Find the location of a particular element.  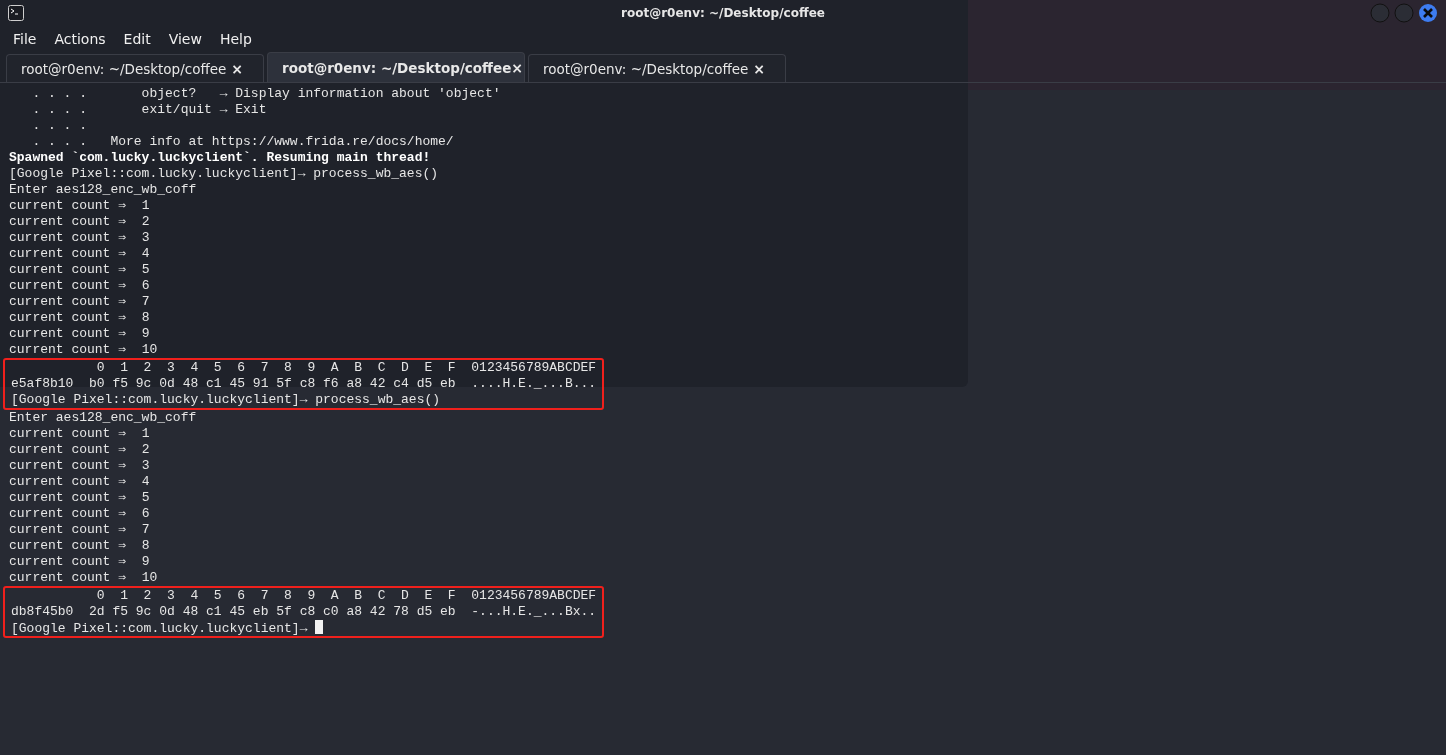

minimize-button is located at coordinates (1380, 13).